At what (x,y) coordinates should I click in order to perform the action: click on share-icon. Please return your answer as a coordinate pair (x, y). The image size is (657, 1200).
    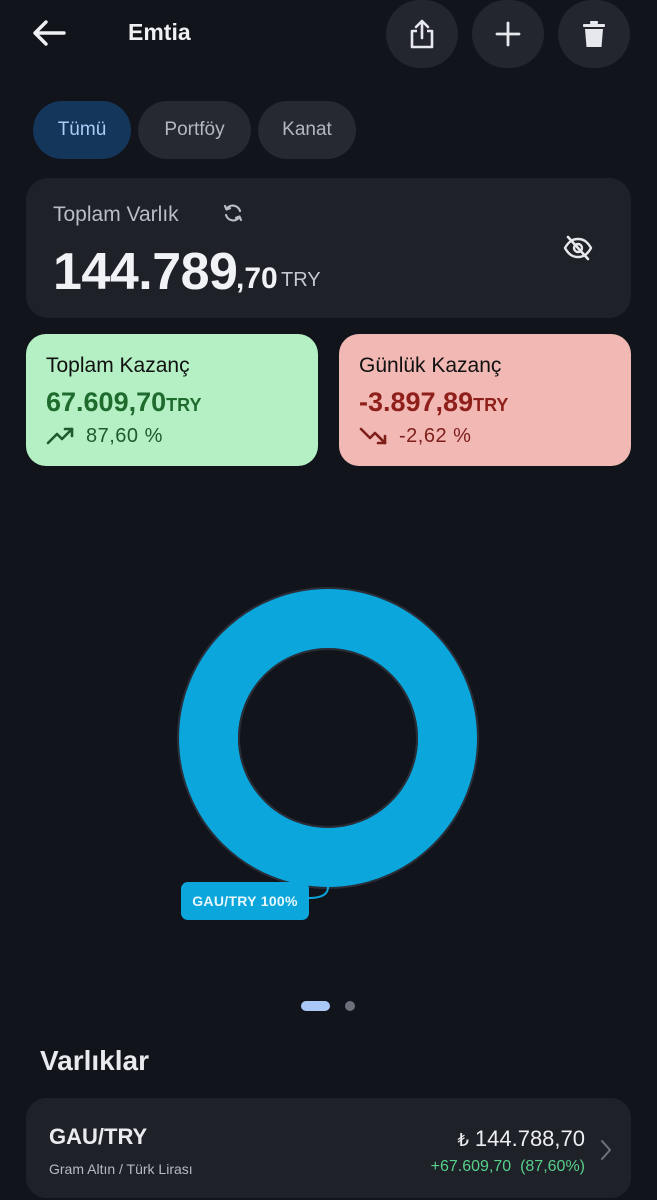
    Looking at the image, I should click on (422, 34).